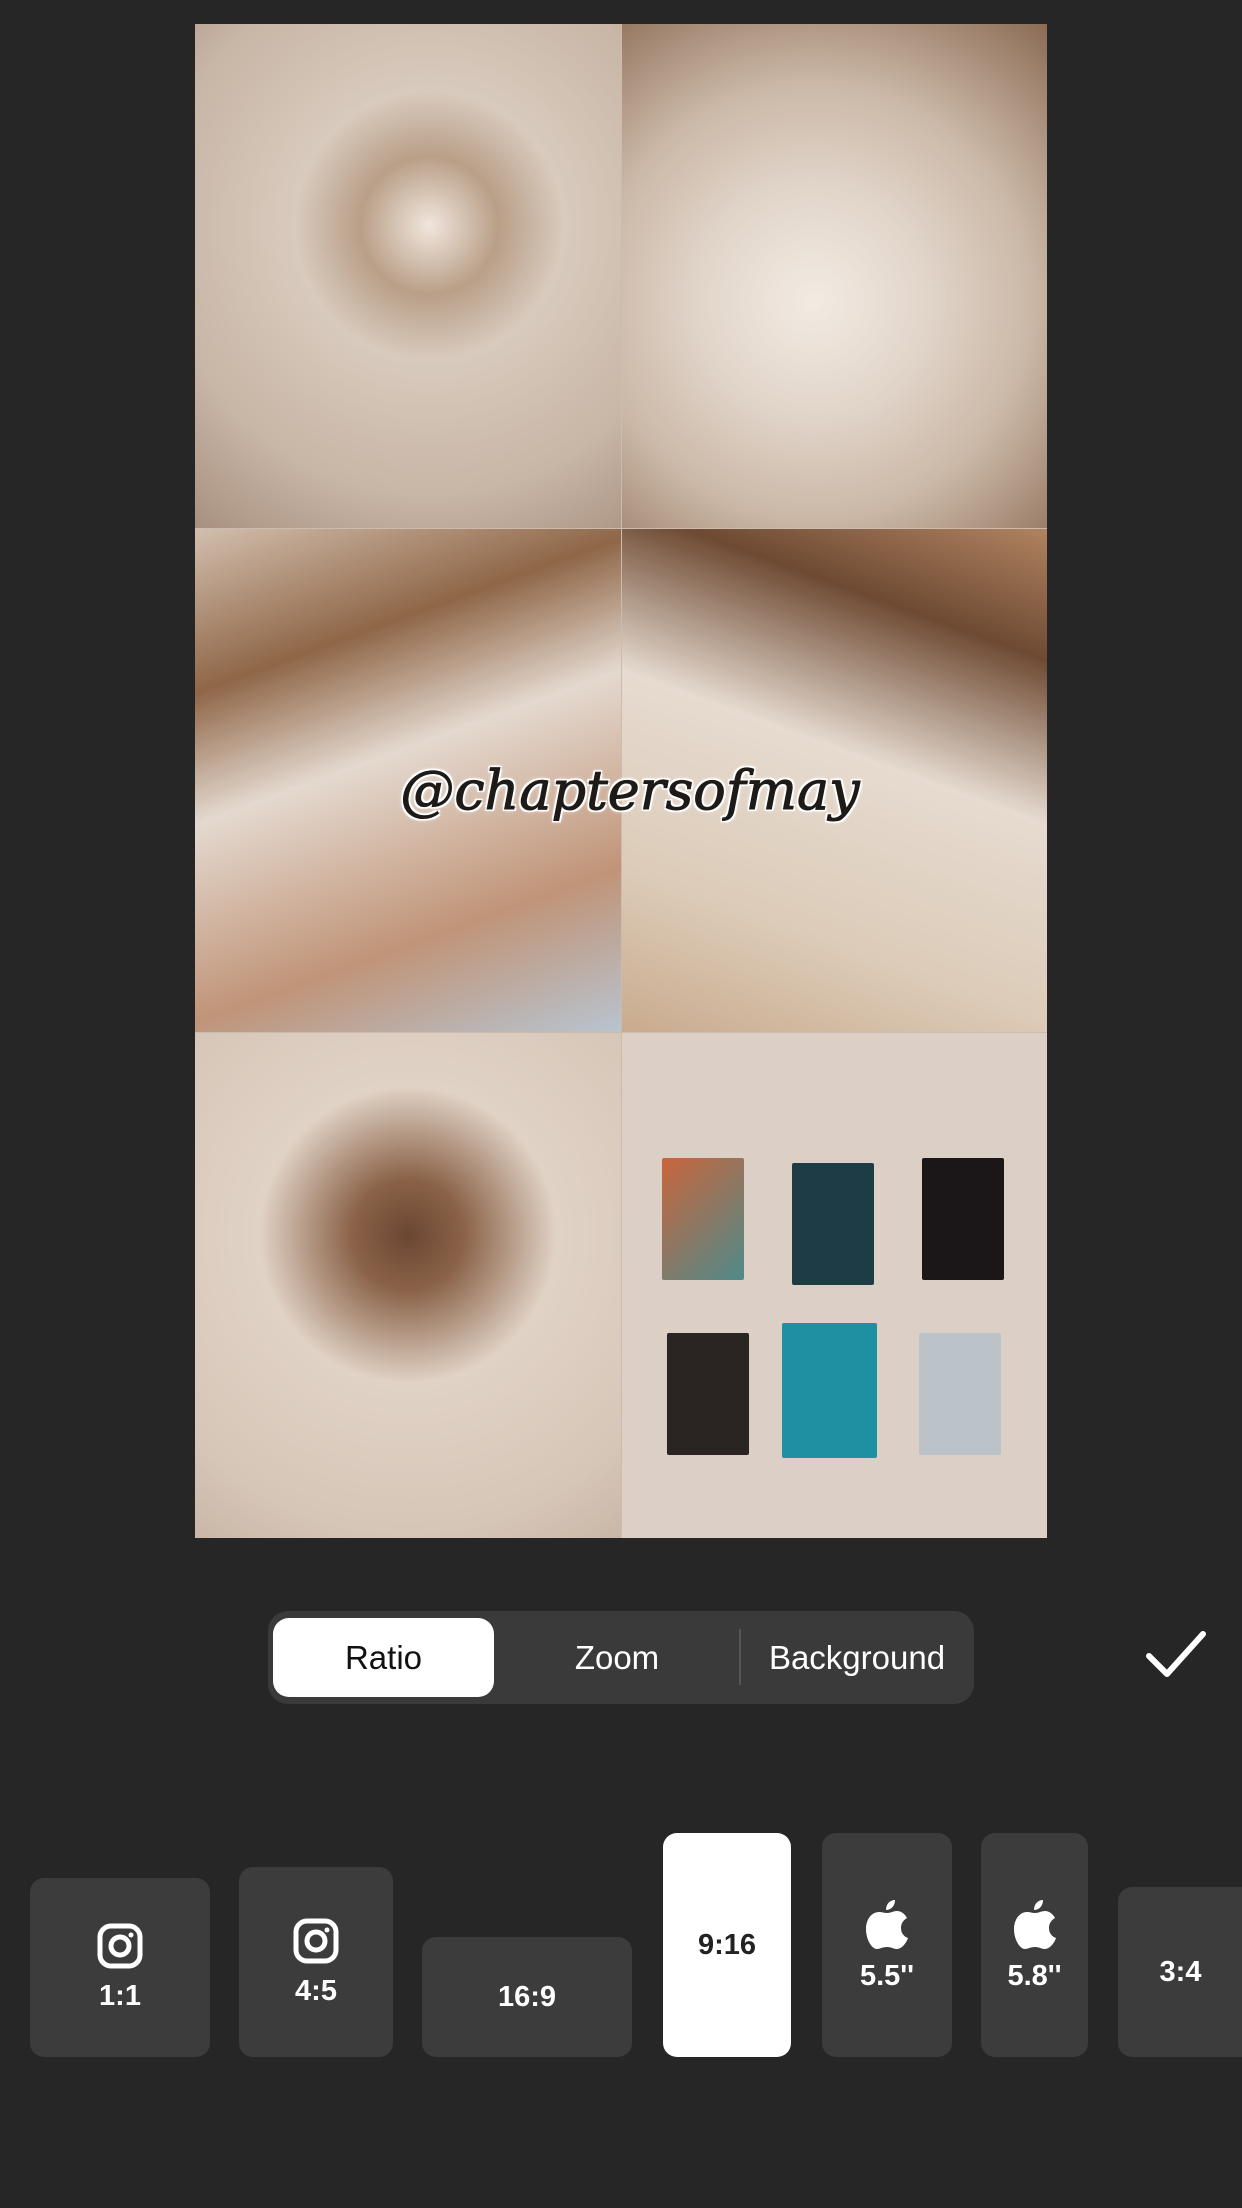 This screenshot has height=2208, width=1242. I want to click on ratio-label: 1:1, so click(120, 1996).